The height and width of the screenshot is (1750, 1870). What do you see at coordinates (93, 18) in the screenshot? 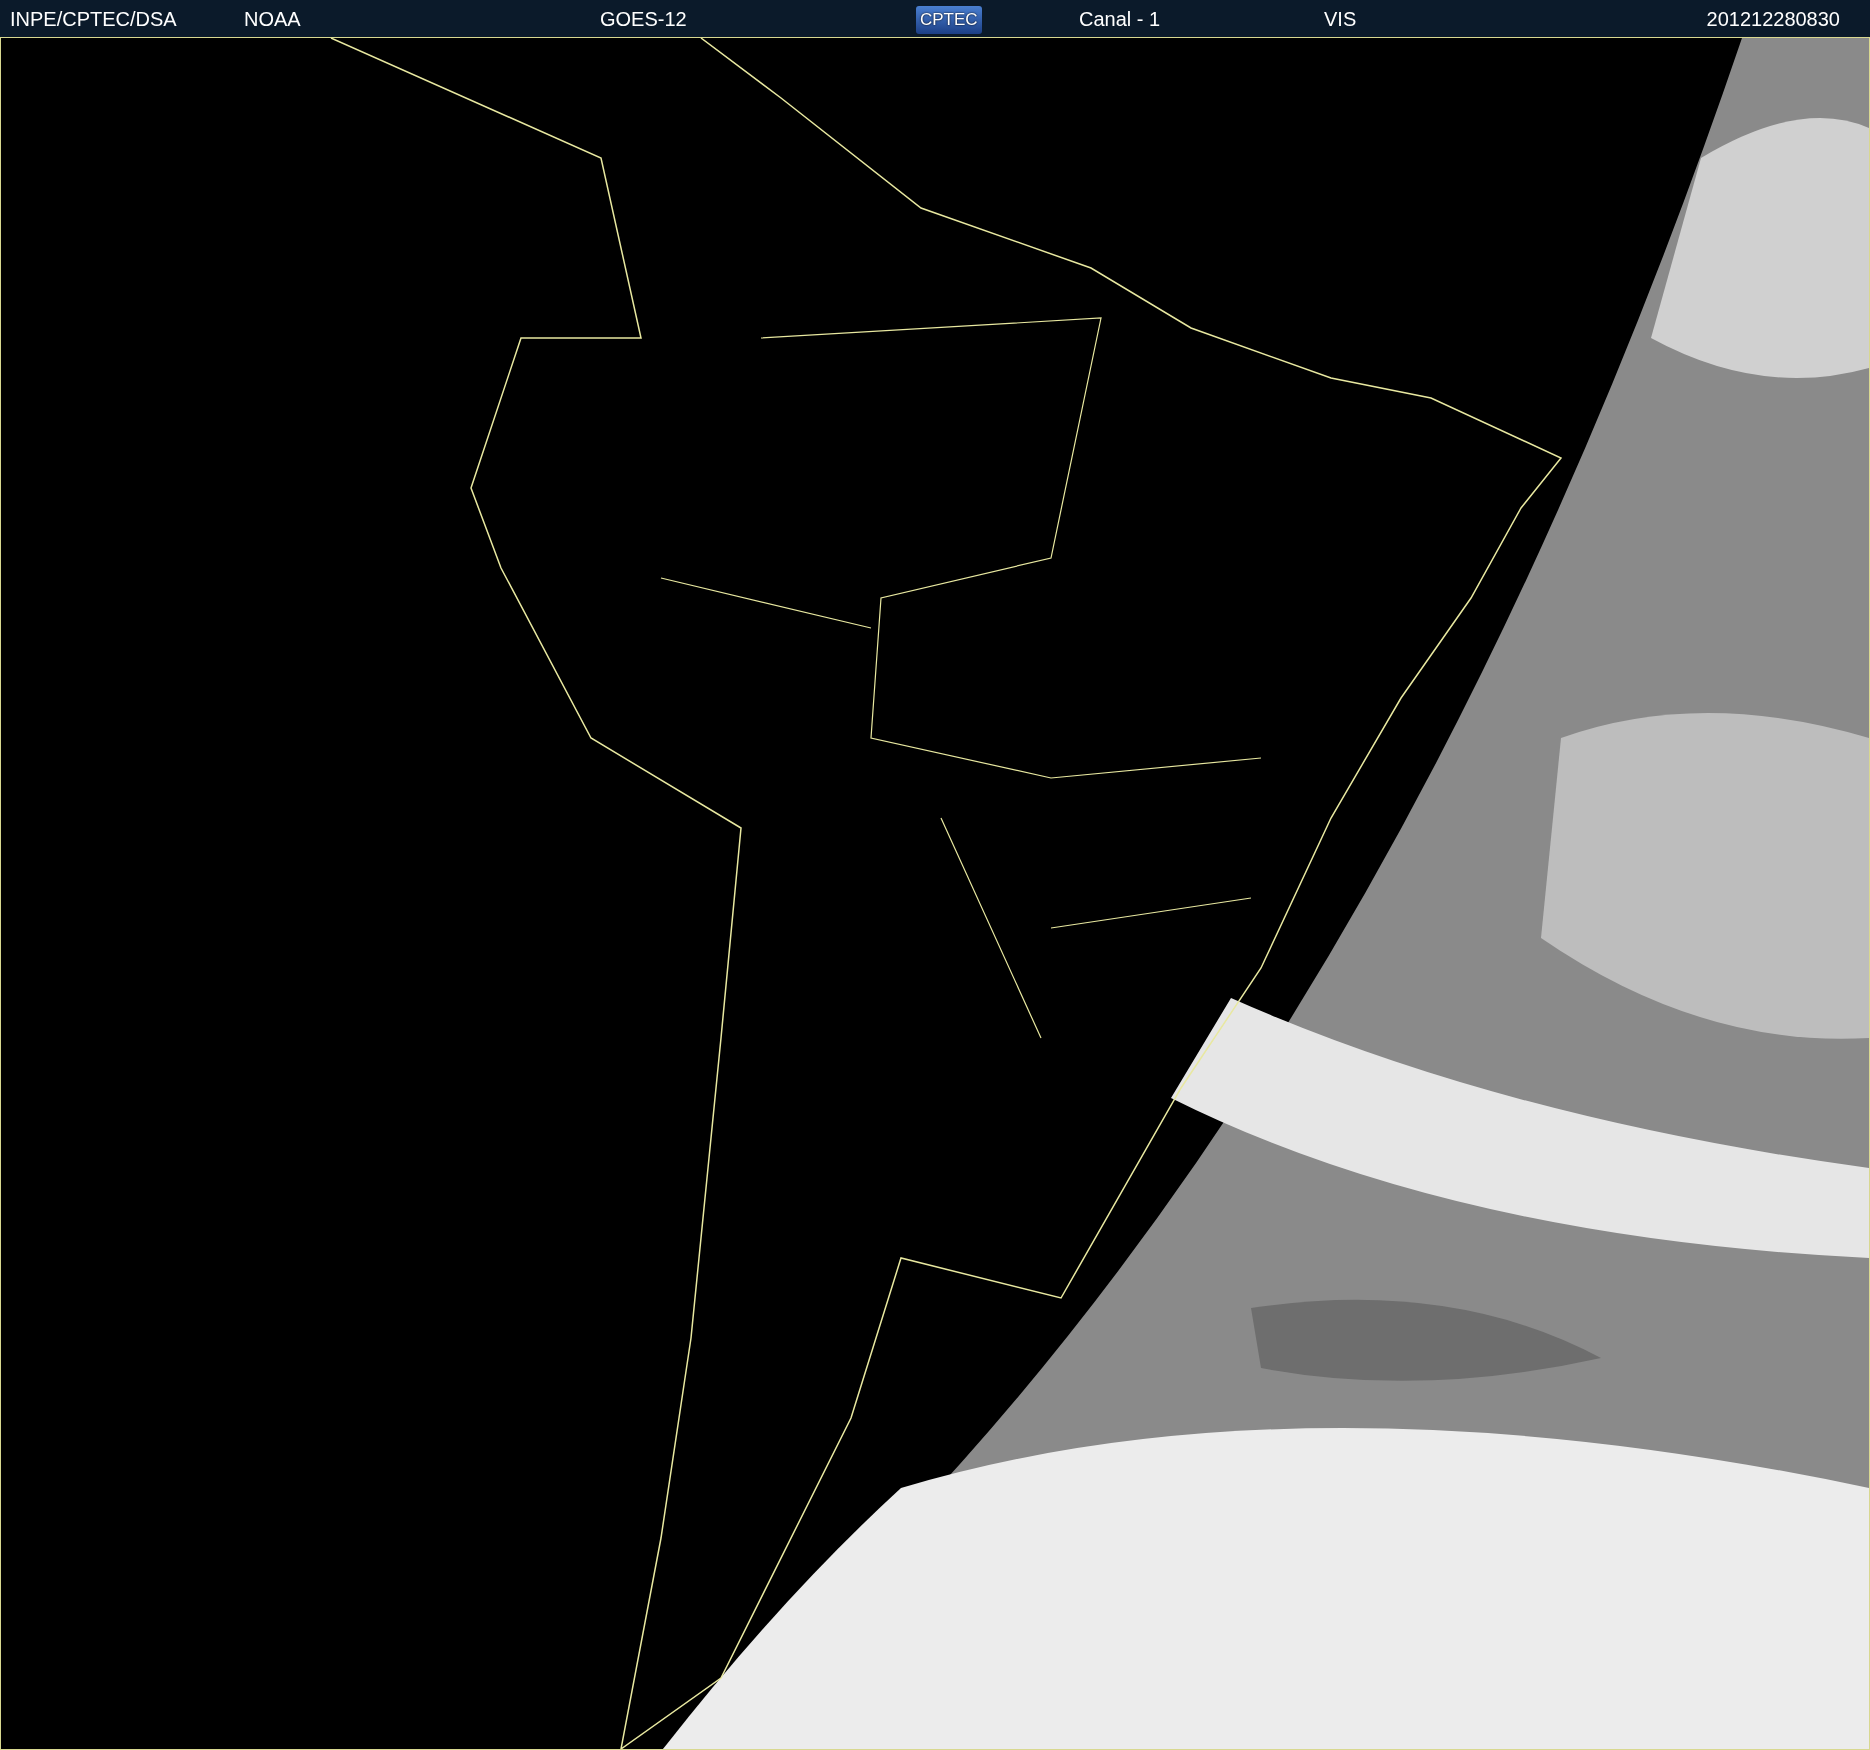
I see `header-label: INPE/CPTEC/DSA` at bounding box center [93, 18].